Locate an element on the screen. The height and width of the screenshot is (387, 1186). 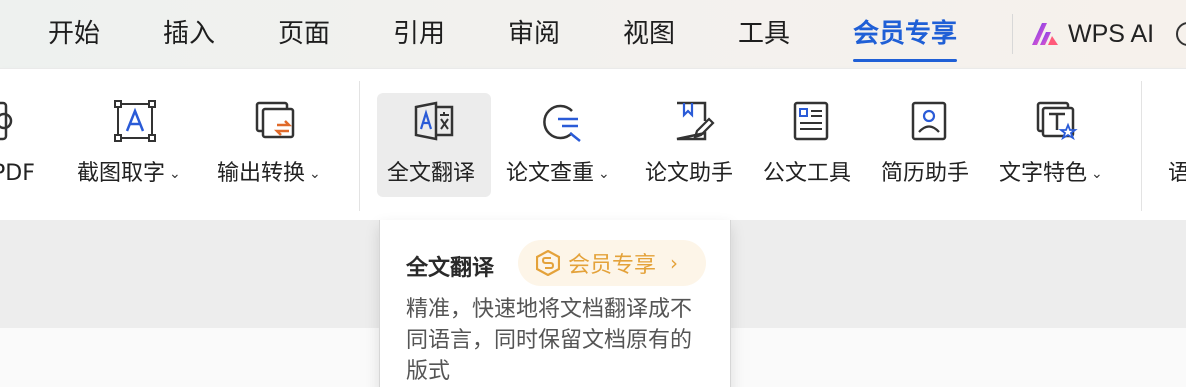
tooltip-title: 全文翻译 is located at coordinates (450, 268).